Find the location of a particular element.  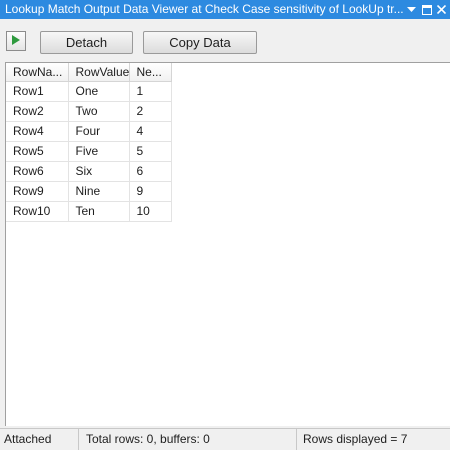

cell-rowname: Row4 is located at coordinates (37, 131).